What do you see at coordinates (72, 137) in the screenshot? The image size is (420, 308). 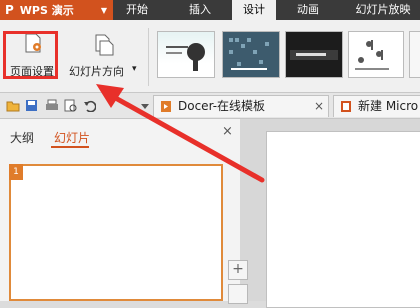 I see `tab-slides: 幻灯片` at bounding box center [72, 137].